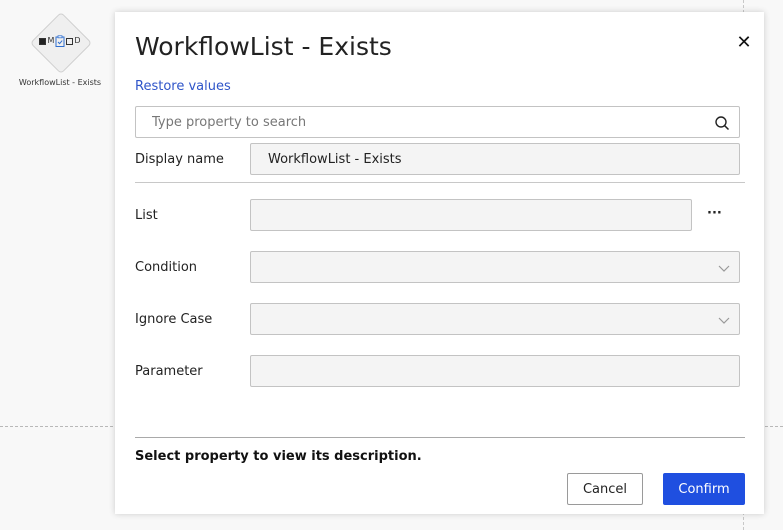 The width and height of the screenshot is (783, 530). What do you see at coordinates (183, 86) in the screenshot?
I see `restore-values-link: Restore values` at bounding box center [183, 86].